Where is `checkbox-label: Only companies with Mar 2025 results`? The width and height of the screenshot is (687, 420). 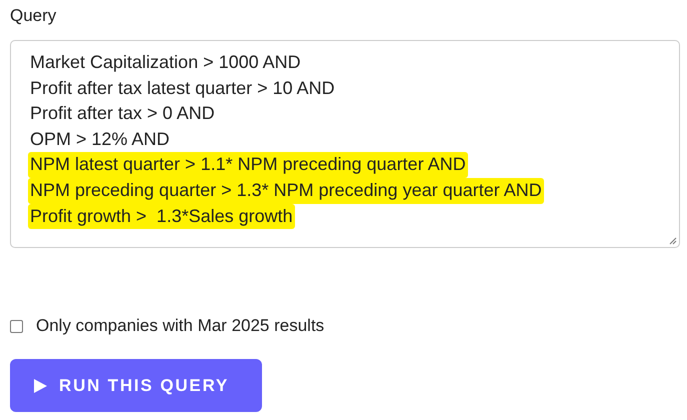
checkbox-label: Only companies with Mar 2025 results is located at coordinates (180, 326).